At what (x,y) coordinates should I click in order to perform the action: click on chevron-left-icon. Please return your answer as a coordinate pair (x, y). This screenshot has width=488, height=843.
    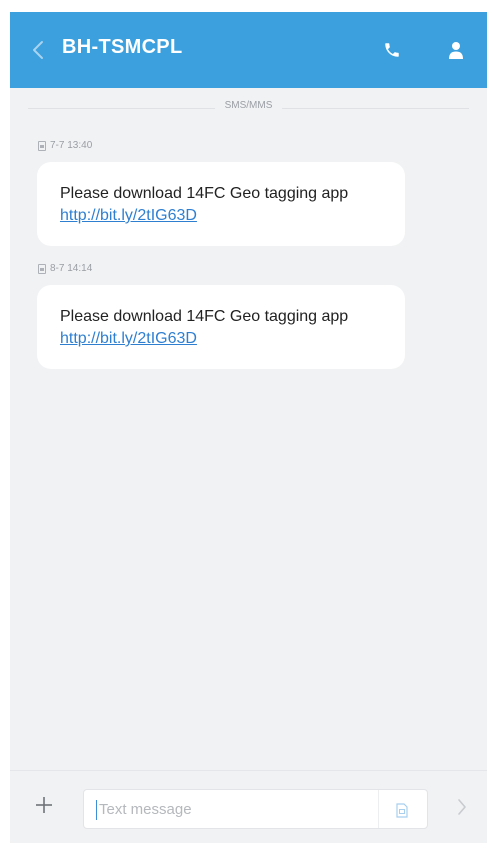
    Looking at the image, I should click on (38, 50).